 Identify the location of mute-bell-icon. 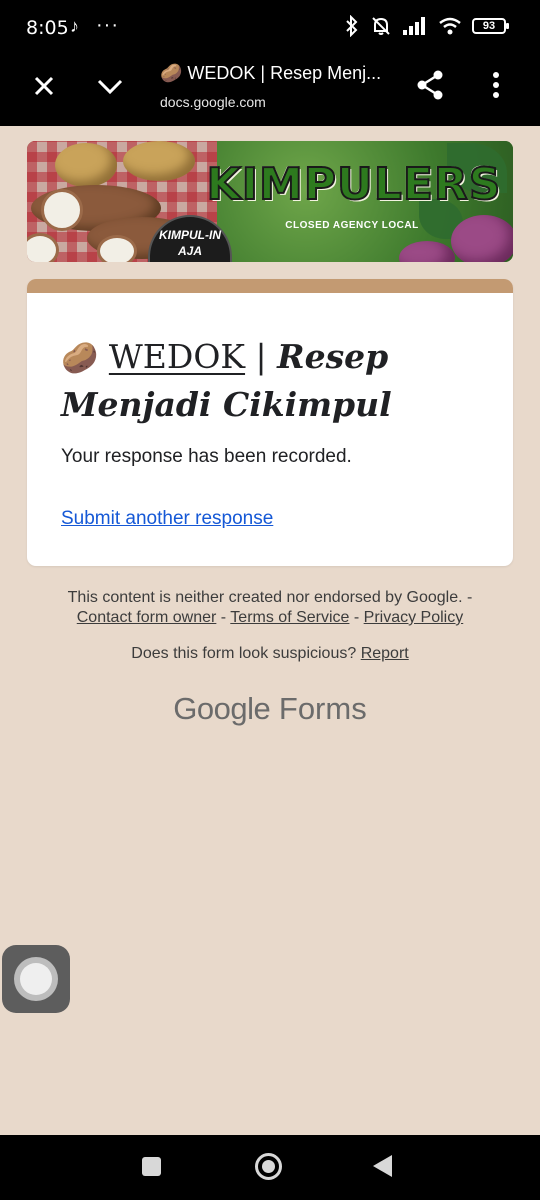
(381, 26).